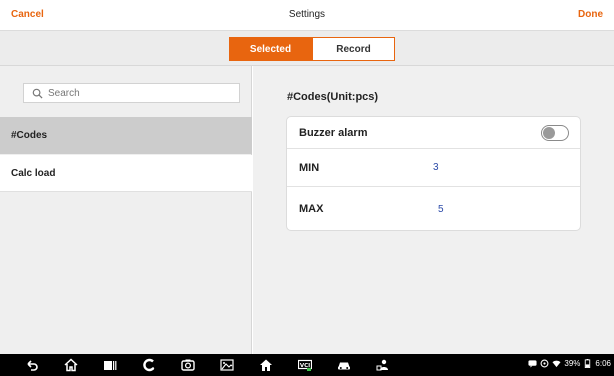  I want to click on status-area: 39% 6:06, so click(569, 363).